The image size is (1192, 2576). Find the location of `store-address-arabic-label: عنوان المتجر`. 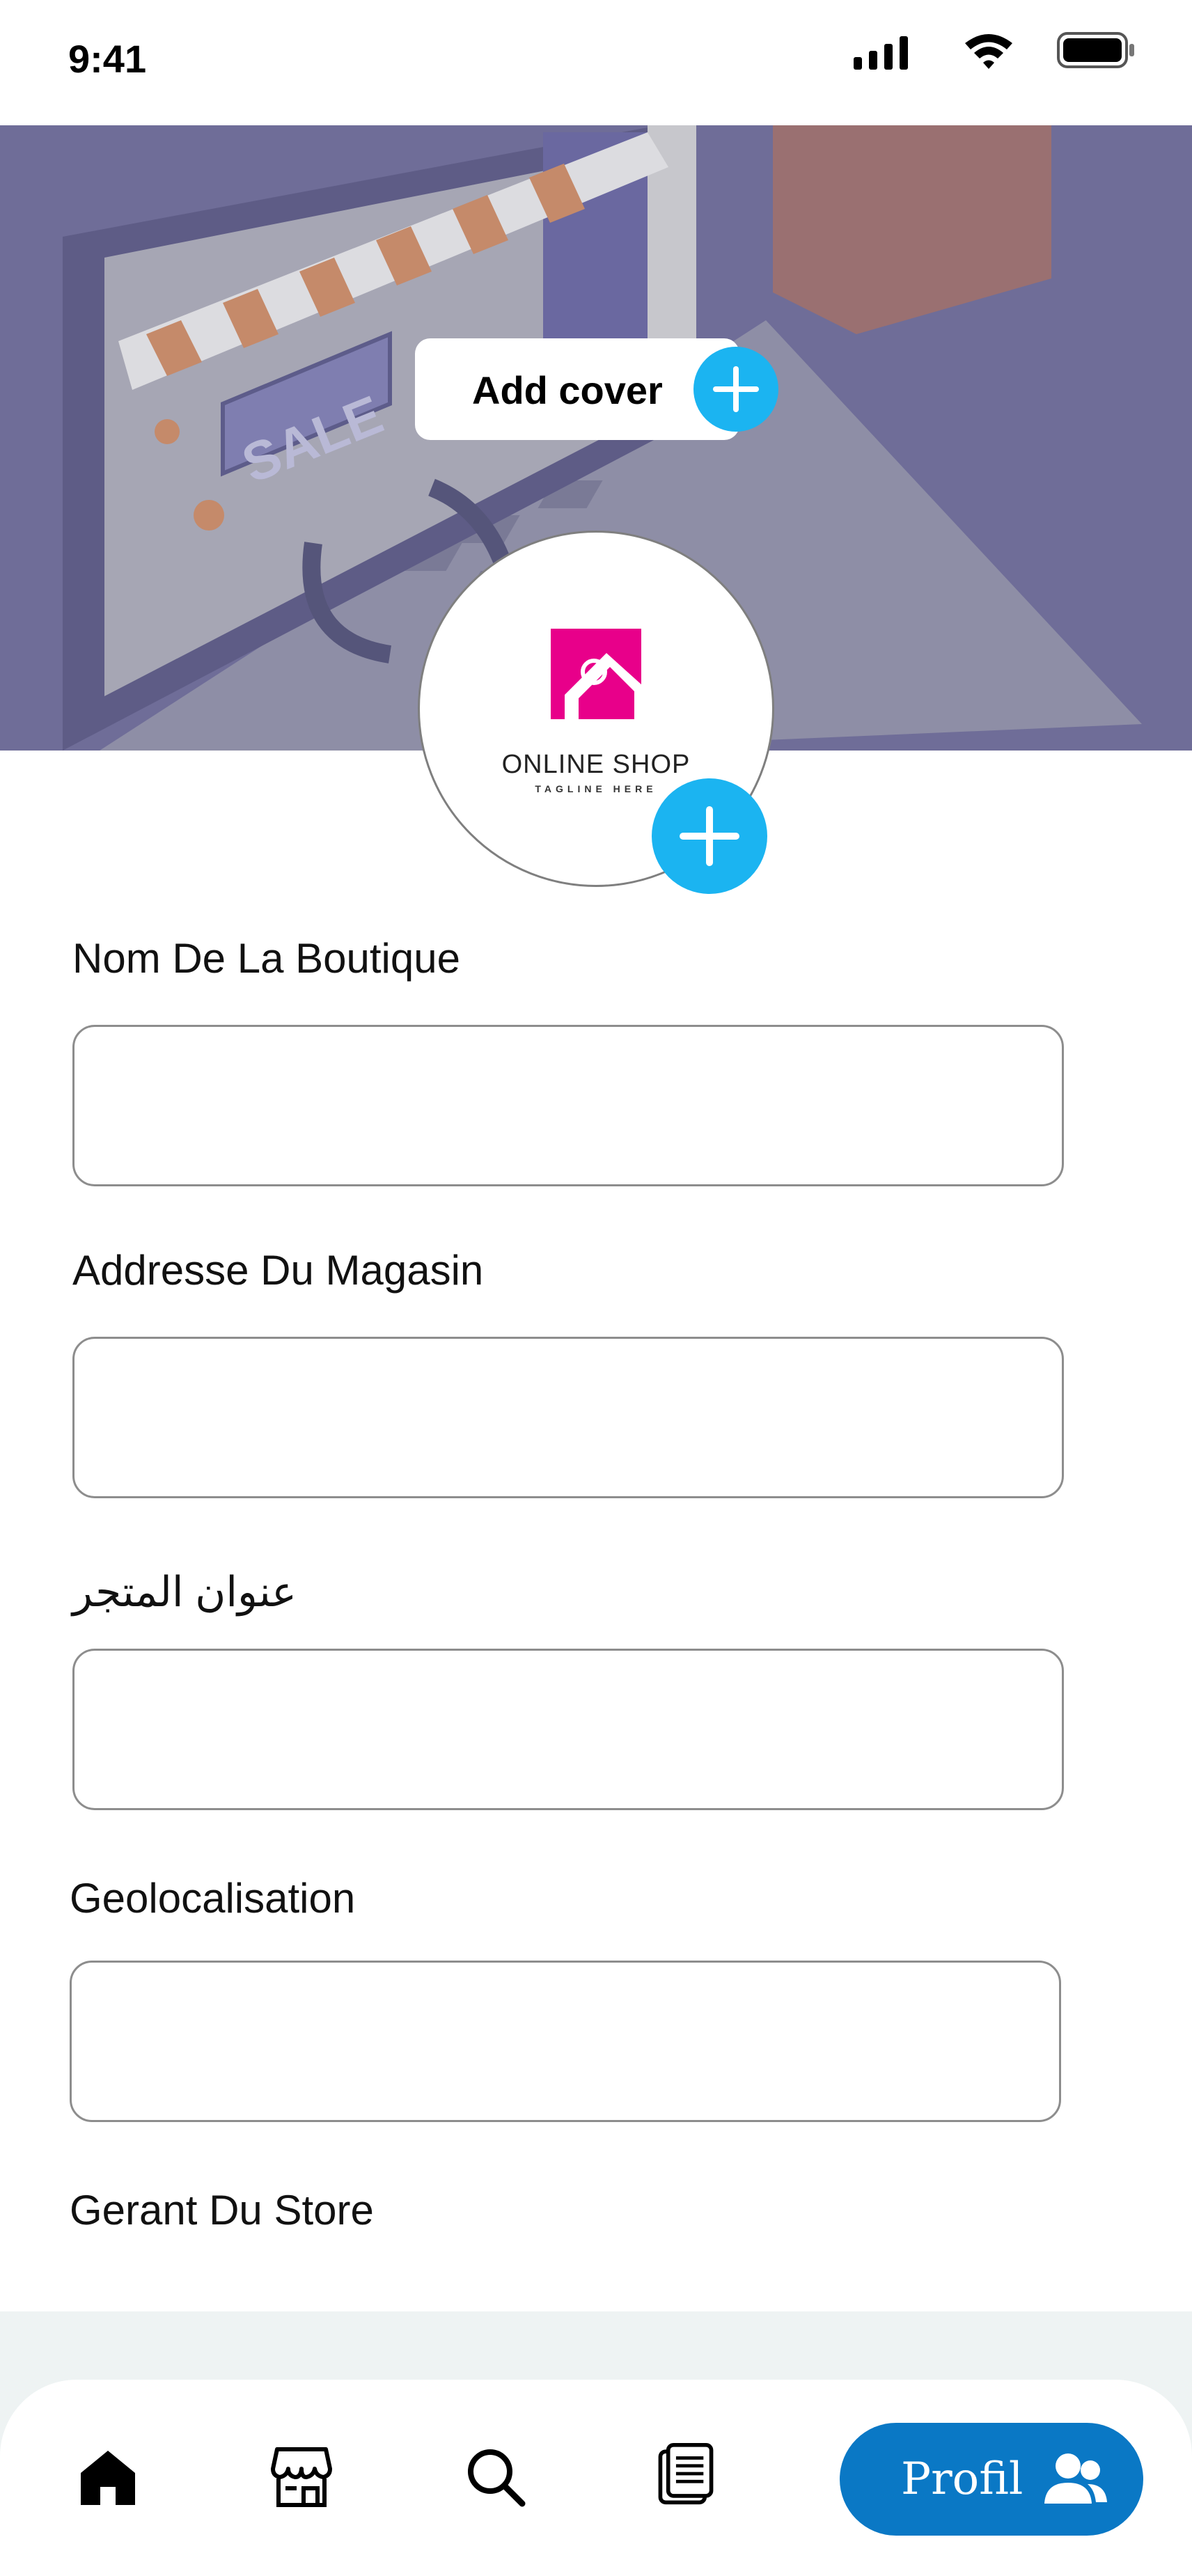

store-address-arabic-label: عنوان المتجر is located at coordinates (184, 1592).